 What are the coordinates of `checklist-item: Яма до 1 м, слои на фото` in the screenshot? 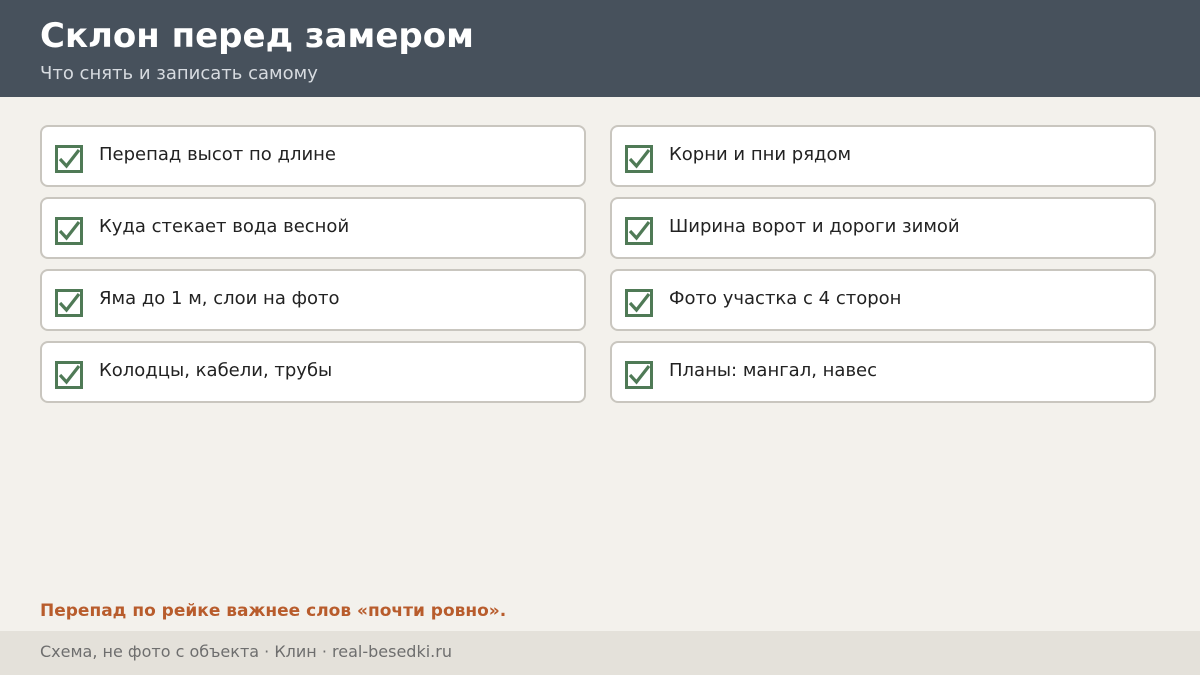 It's located at (313, 300).